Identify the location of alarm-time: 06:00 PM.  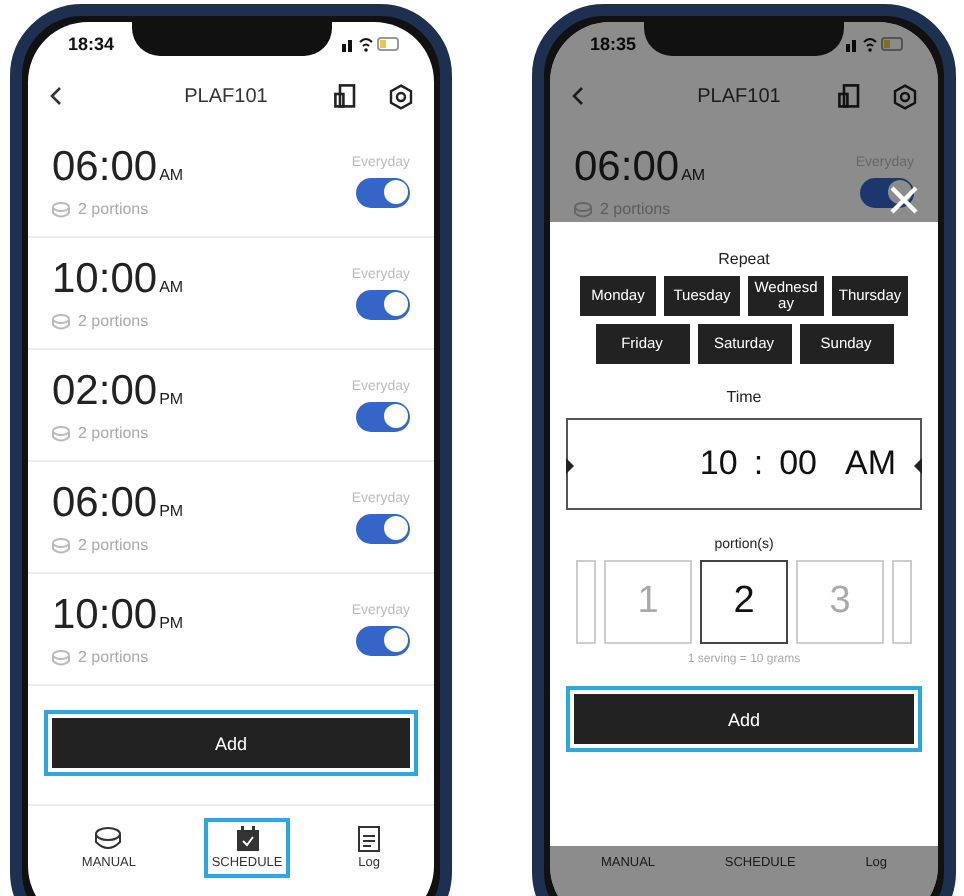
(118, 504).